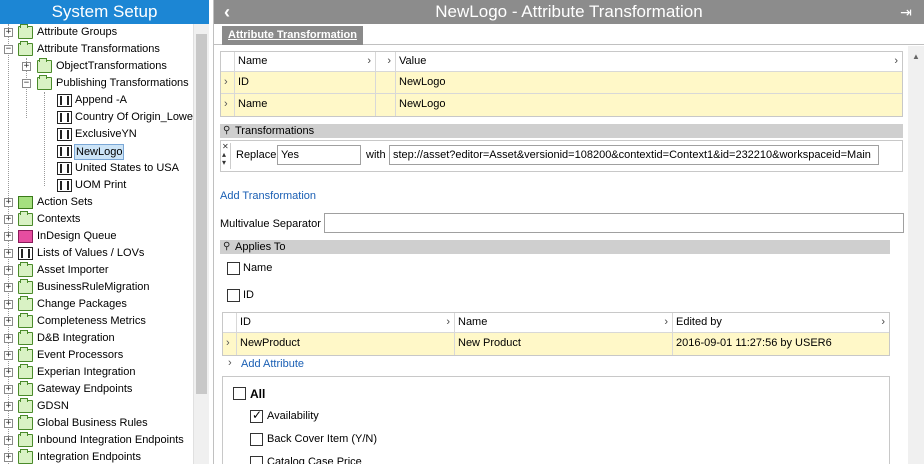 The height and width of the screenshot is (464, 924). I want to click on tree-item-dnb-integration: + D&B Integration, so click(96, 338).